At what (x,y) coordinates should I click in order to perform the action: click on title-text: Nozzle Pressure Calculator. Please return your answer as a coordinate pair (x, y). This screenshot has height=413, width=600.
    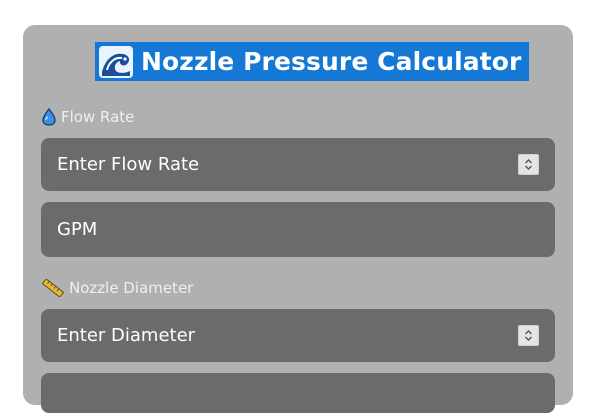
    Looking at the image, I should click on (331, 61).